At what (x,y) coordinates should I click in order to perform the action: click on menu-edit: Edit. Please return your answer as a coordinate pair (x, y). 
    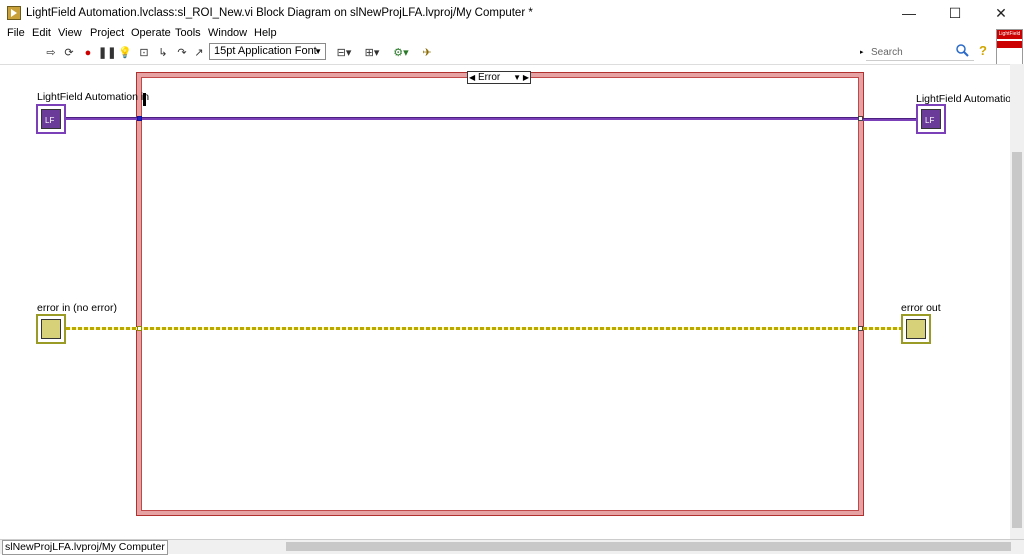
    Looking at the image, I should click on (41, 33).